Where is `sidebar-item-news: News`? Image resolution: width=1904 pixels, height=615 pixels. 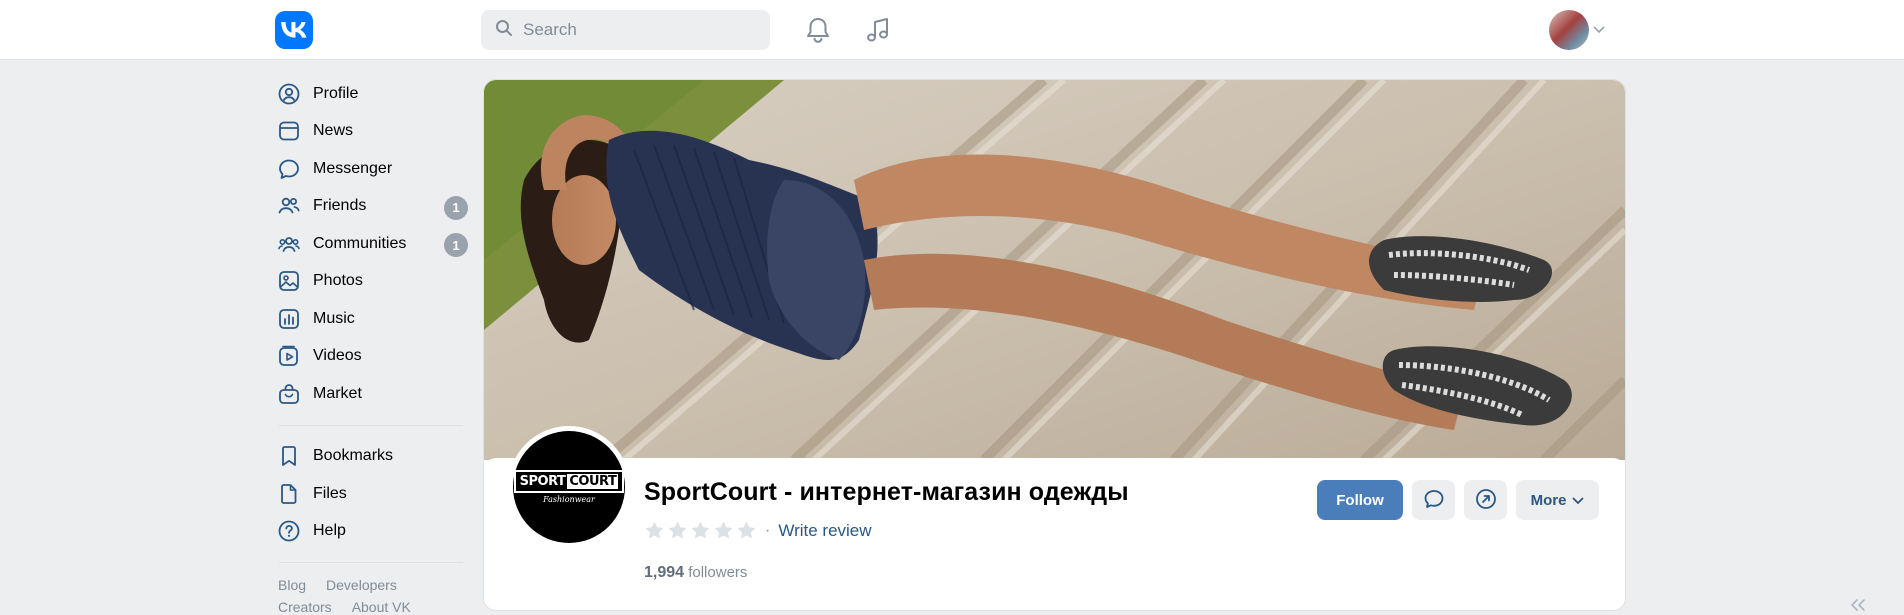
sidebar-item-news: News is located at coordinates (375, 132).